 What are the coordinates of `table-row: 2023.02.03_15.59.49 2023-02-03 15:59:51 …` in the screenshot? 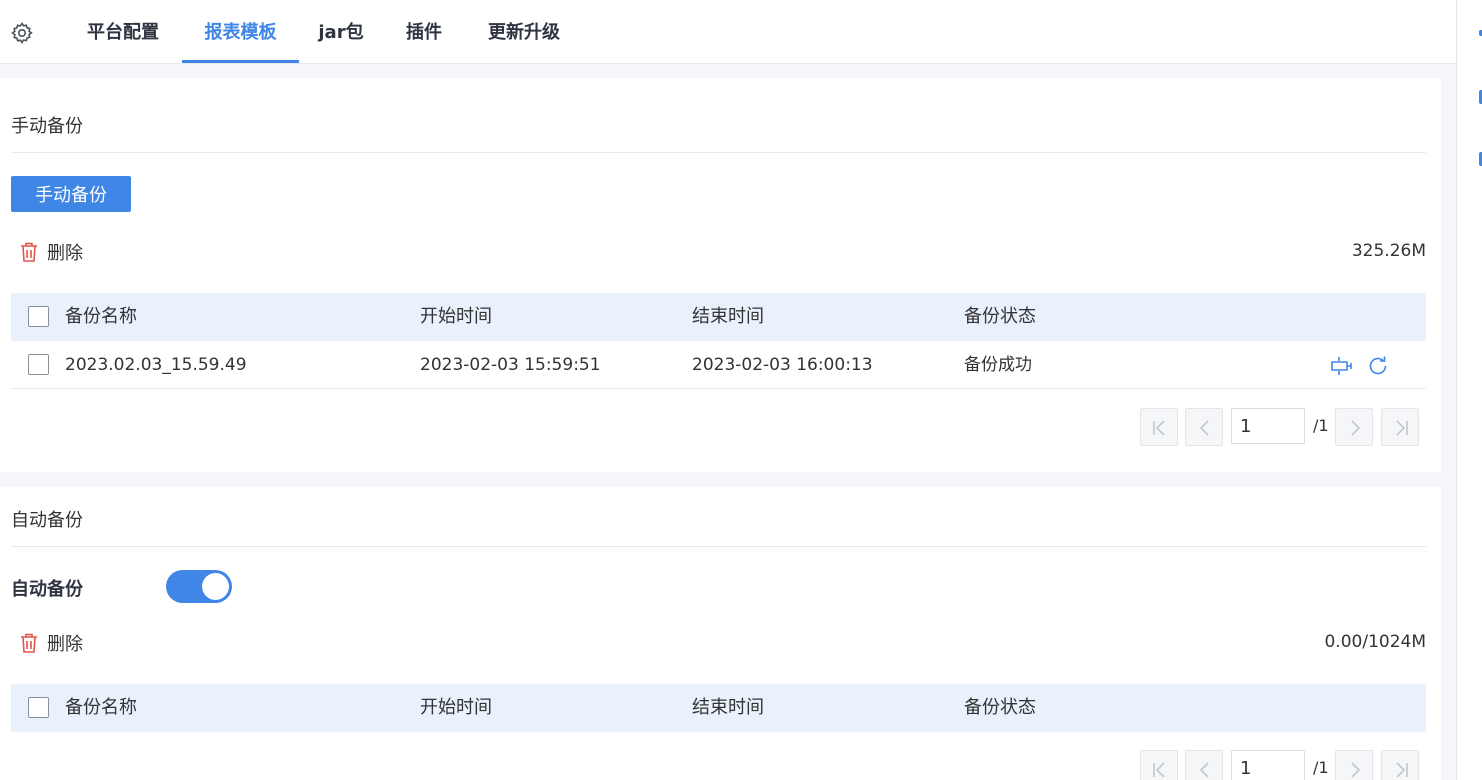 It's located at (718, 365).